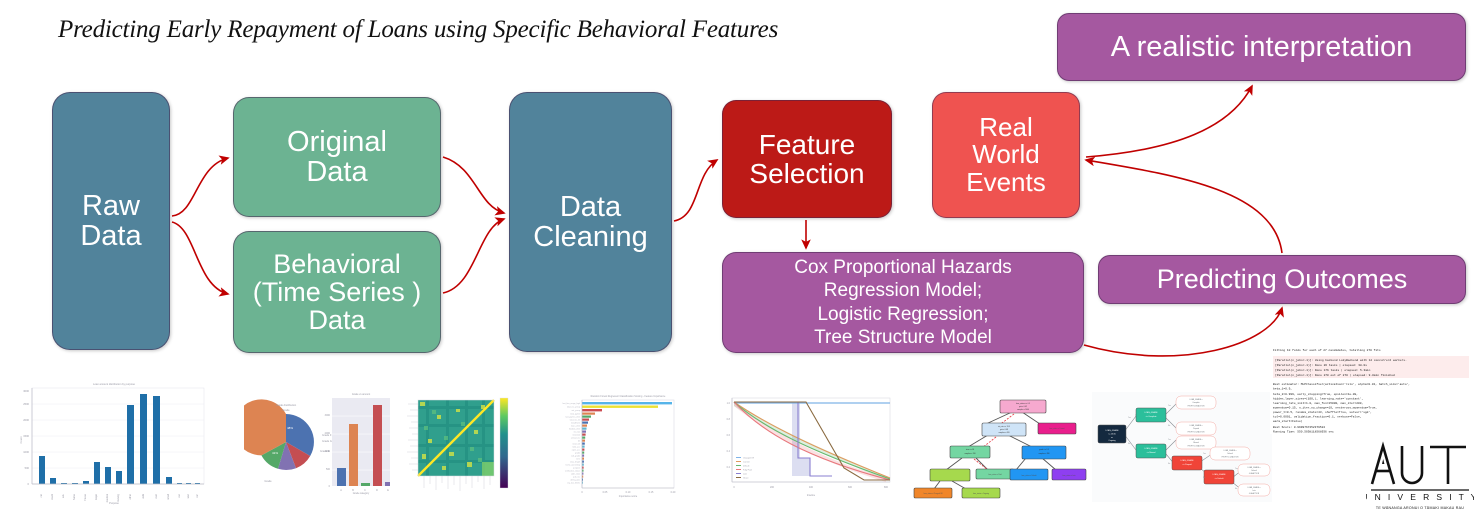 Image resolution: width=1481 pixels, height=522 pixels. Describe the element at coordinates (696, 190) in the screenshot. I see `arrow-cleaning-to-feature` at that location.